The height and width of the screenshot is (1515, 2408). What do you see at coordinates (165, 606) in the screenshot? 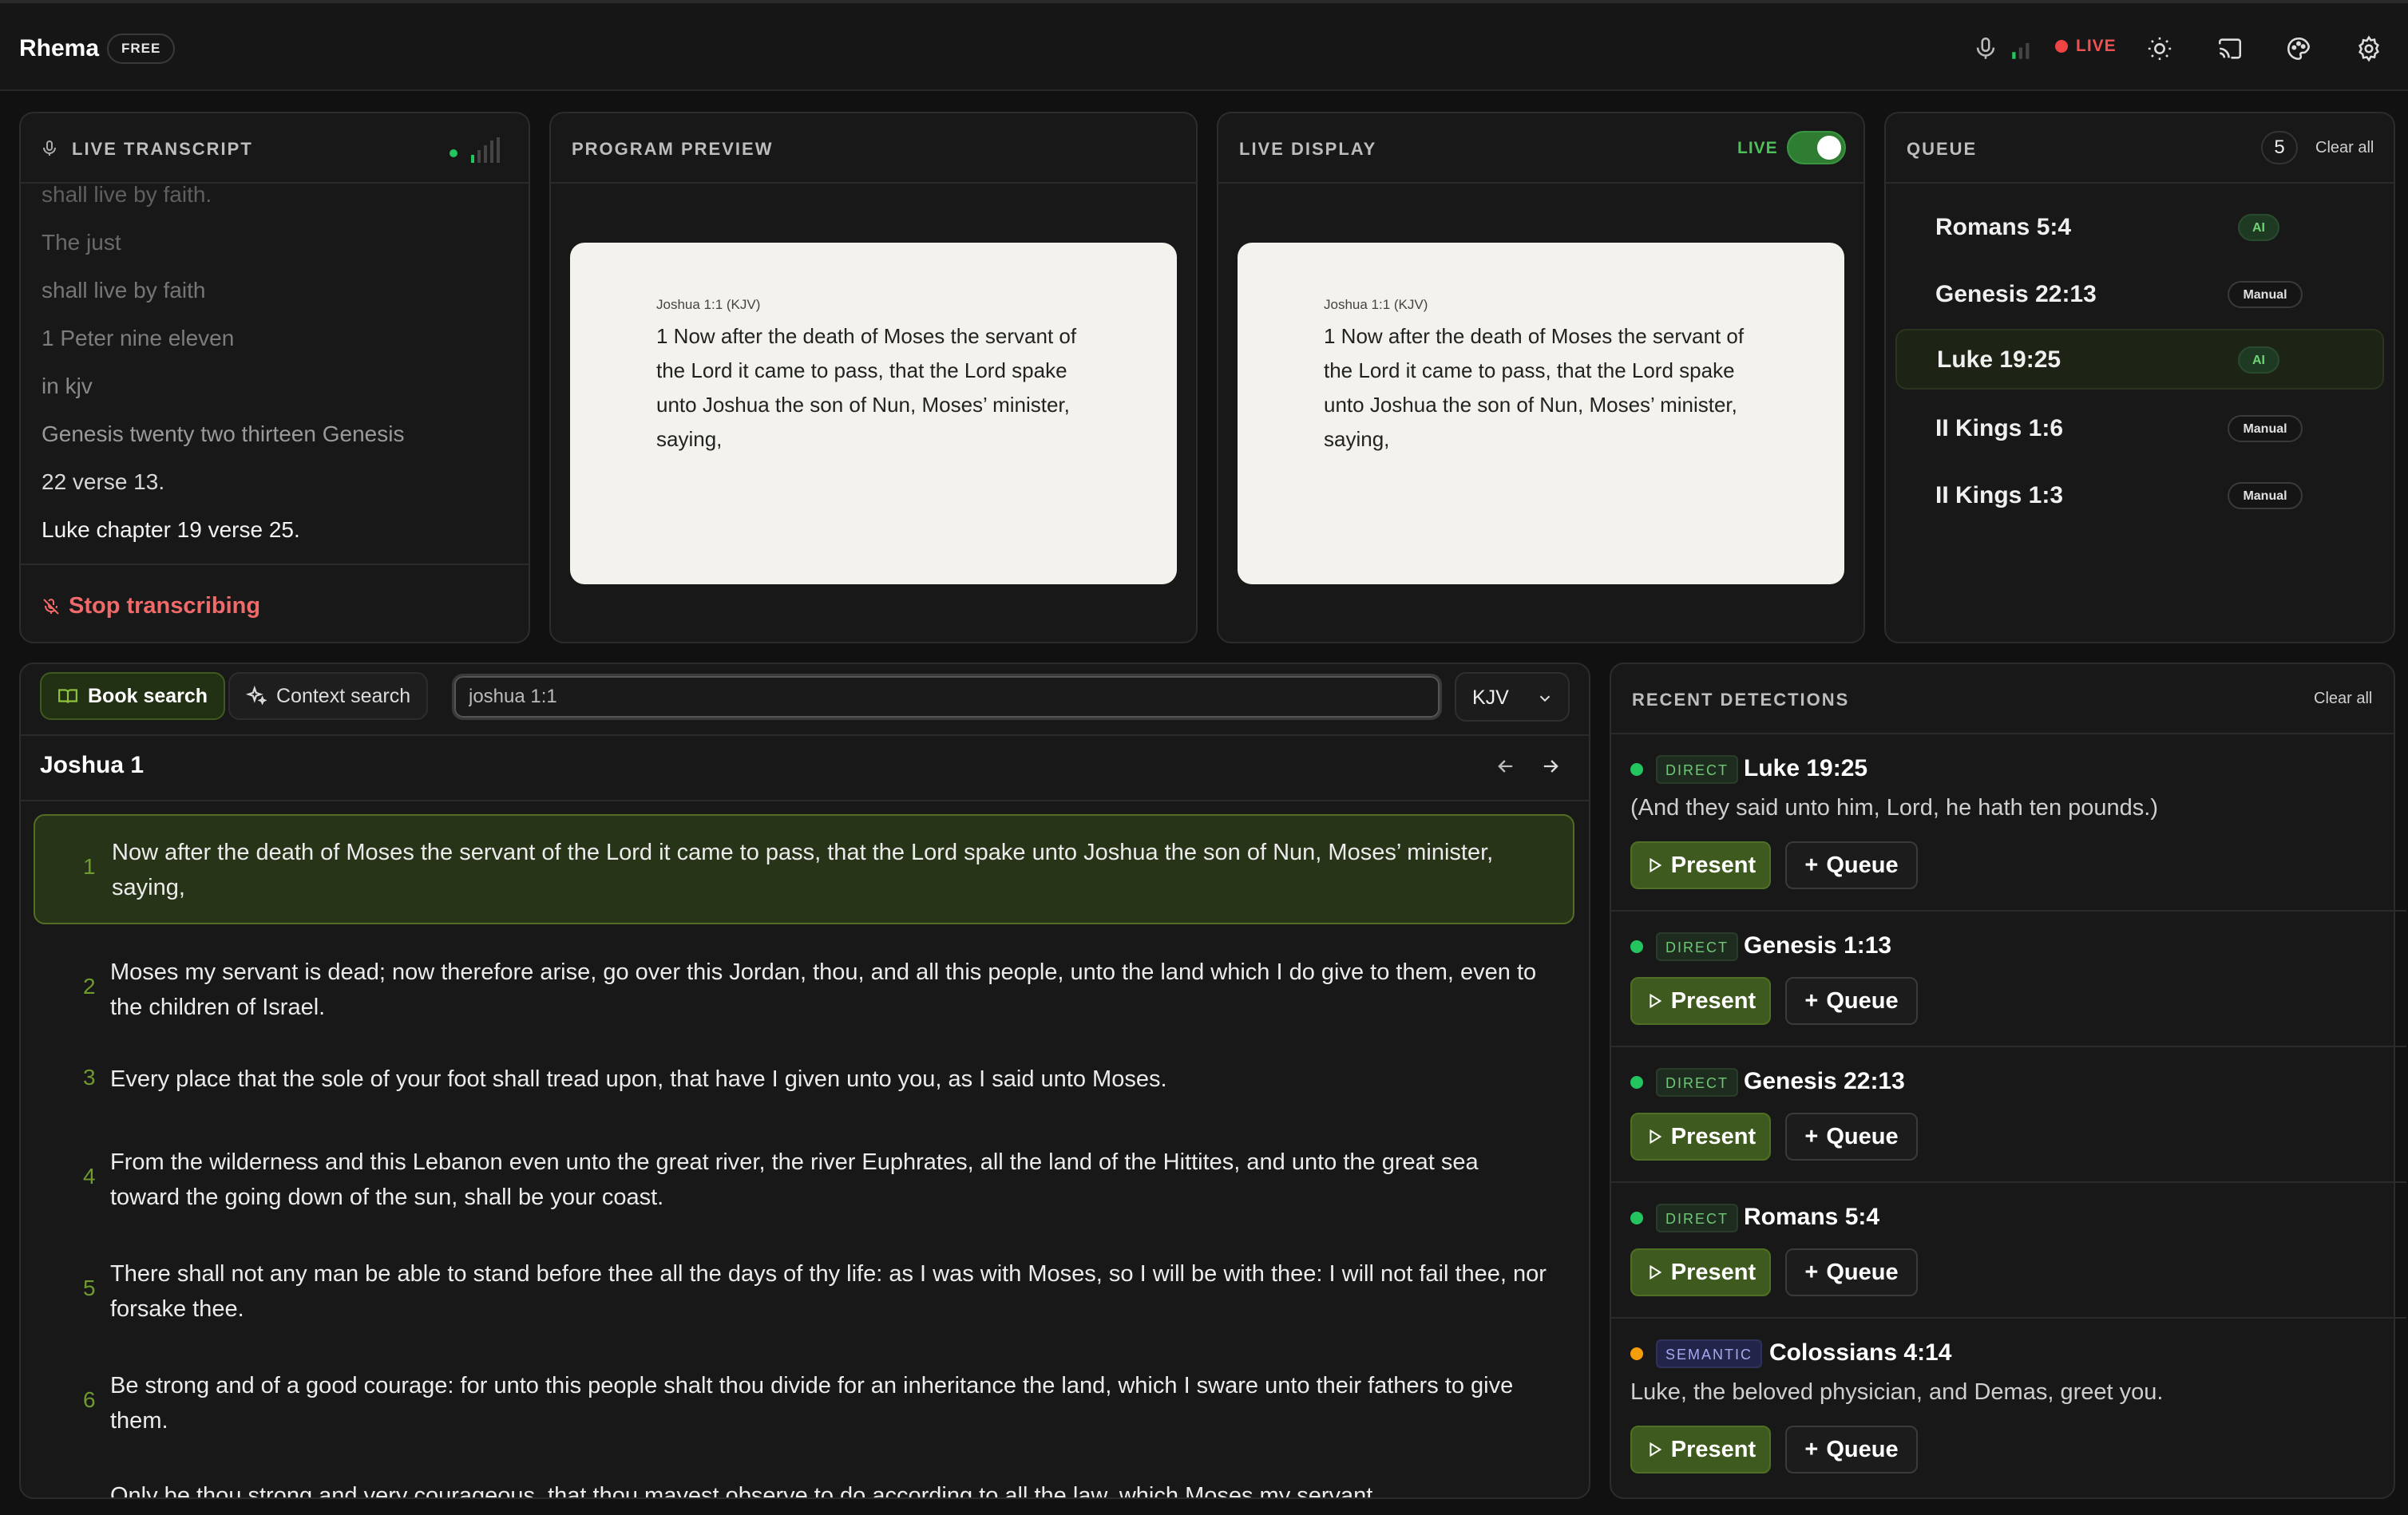
I see `stop-transcribing-label: Stop transcribing` at bounding box center [165, 606].